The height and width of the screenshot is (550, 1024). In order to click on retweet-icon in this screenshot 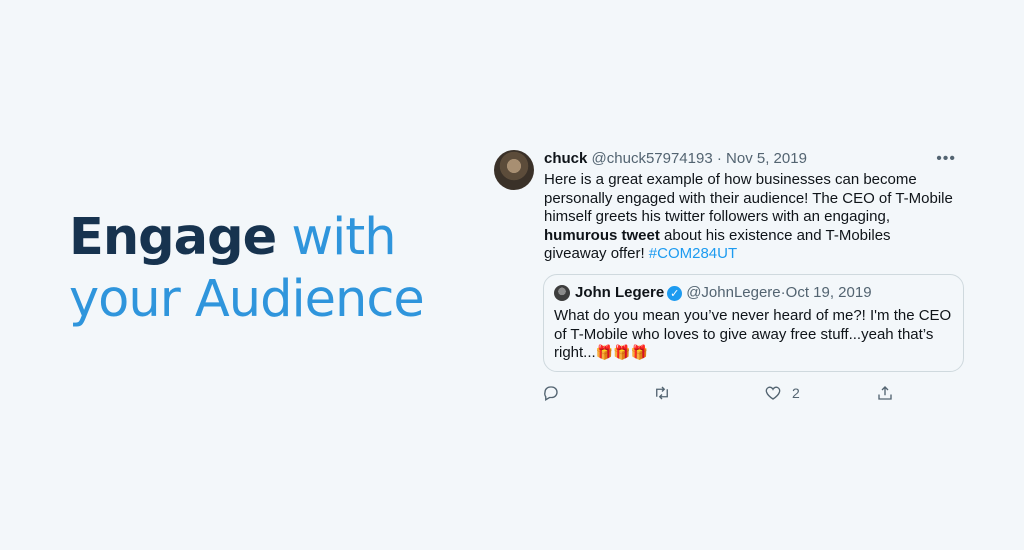, I will do `click(662, 393)`.